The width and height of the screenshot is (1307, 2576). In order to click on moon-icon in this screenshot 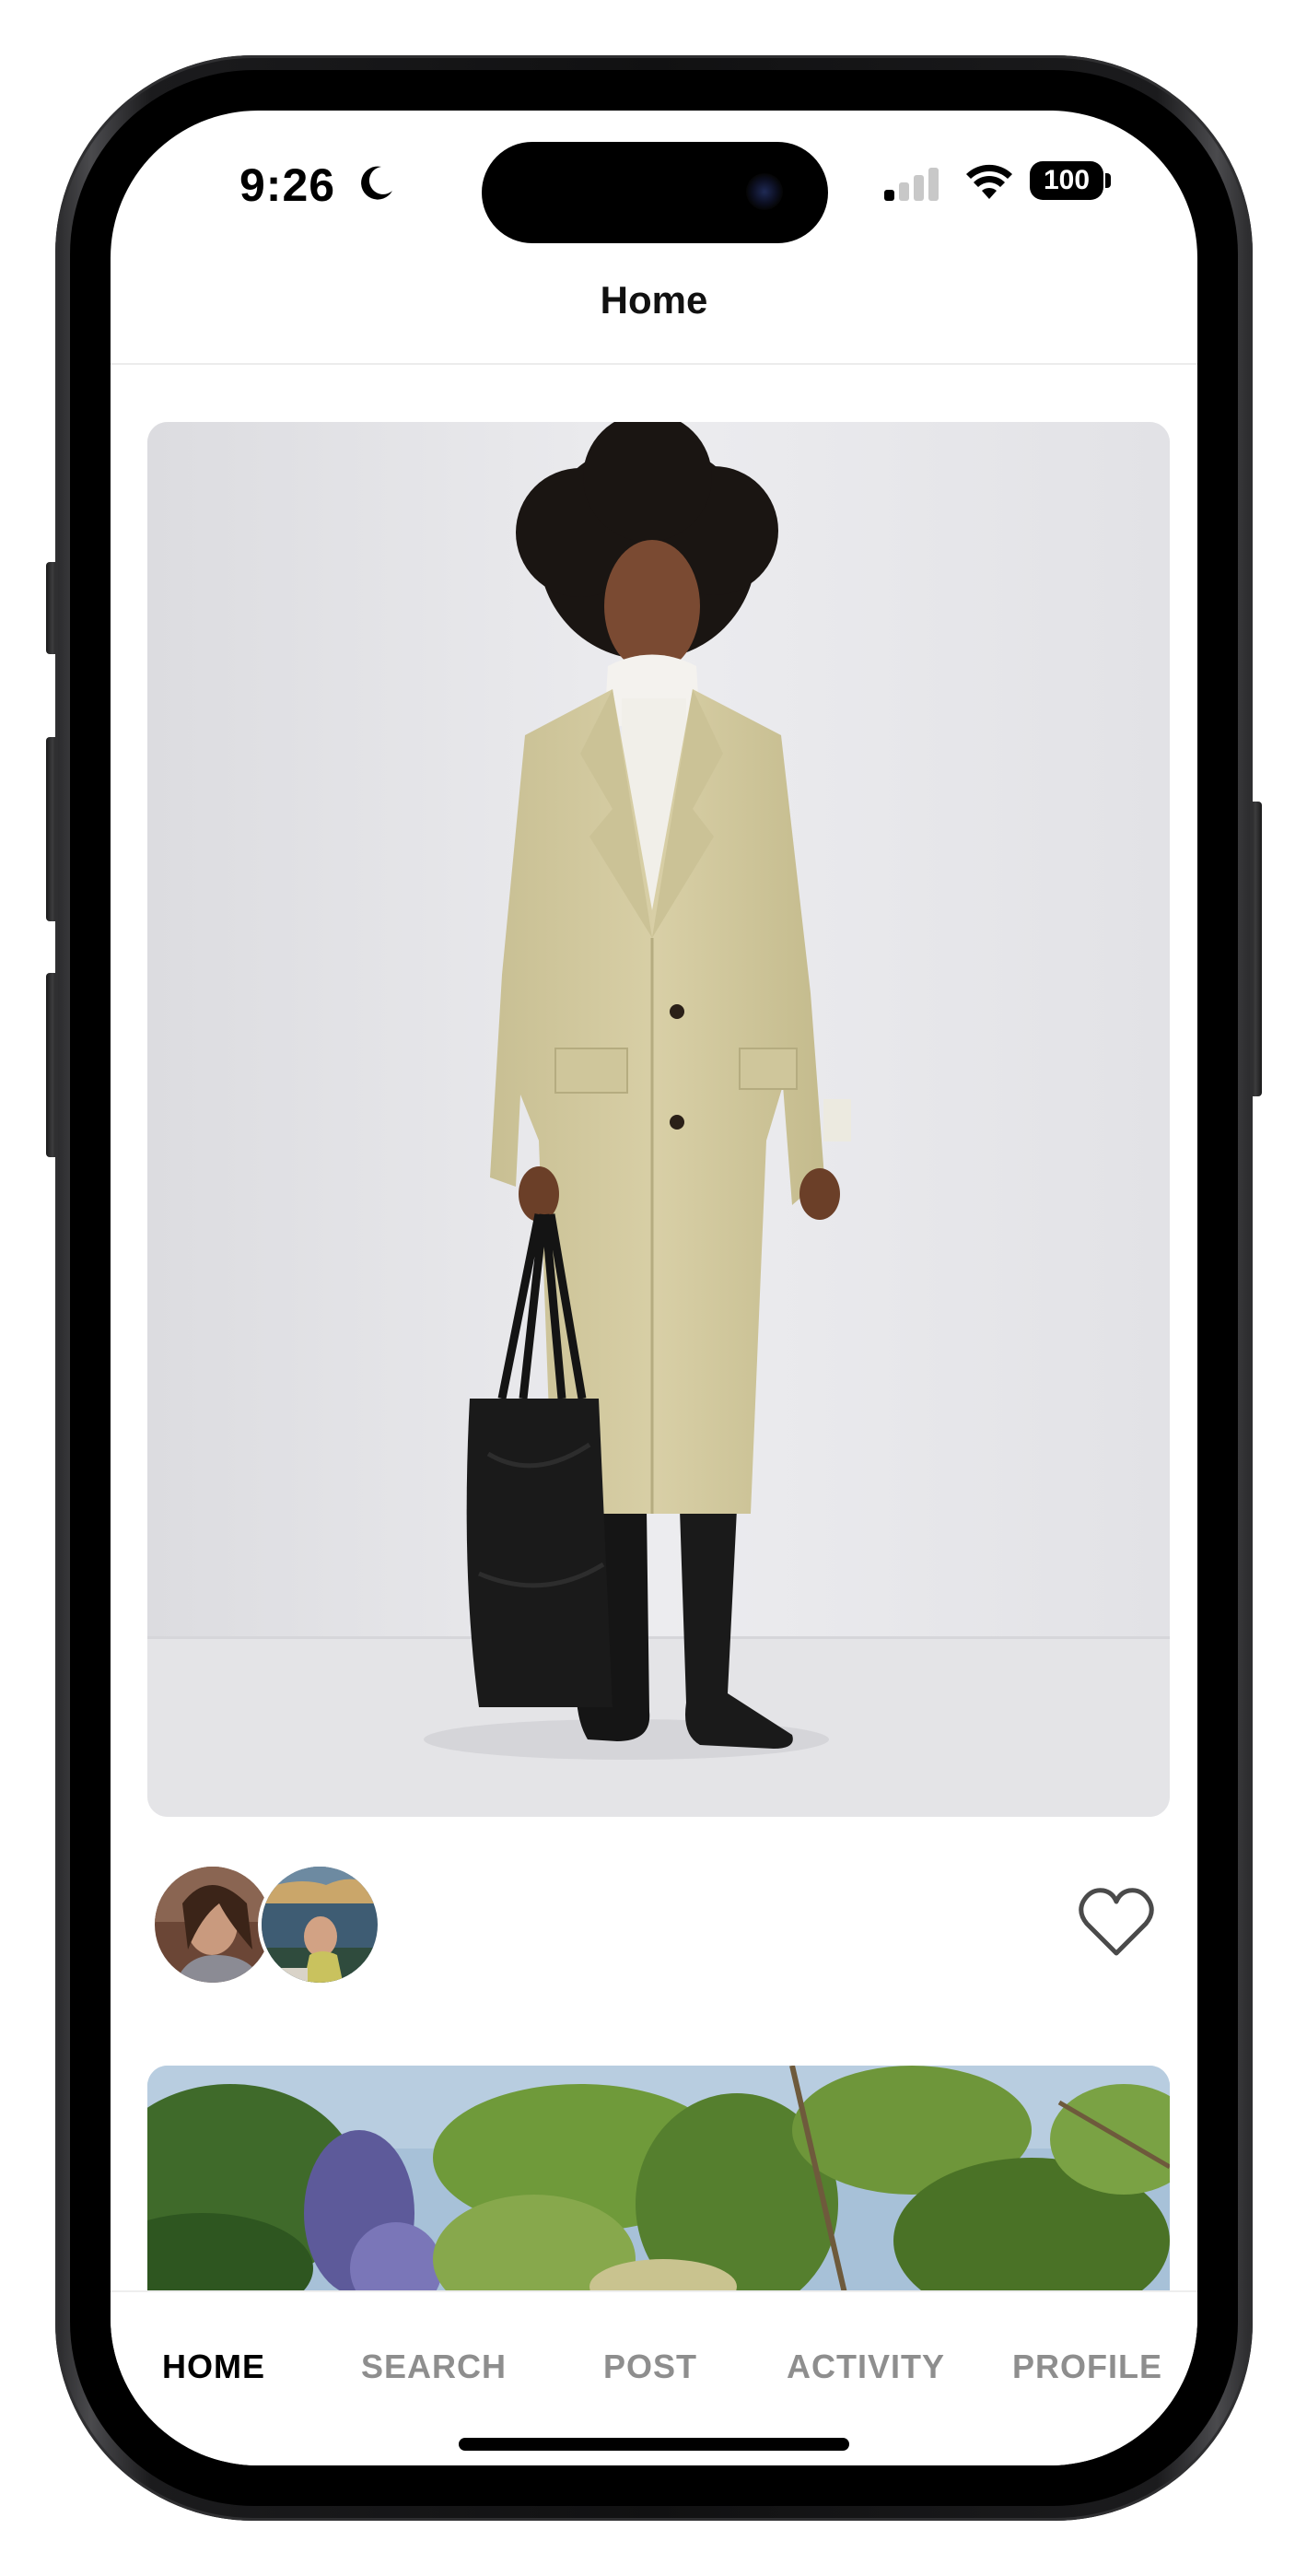, I will do `click(377, 183)`.